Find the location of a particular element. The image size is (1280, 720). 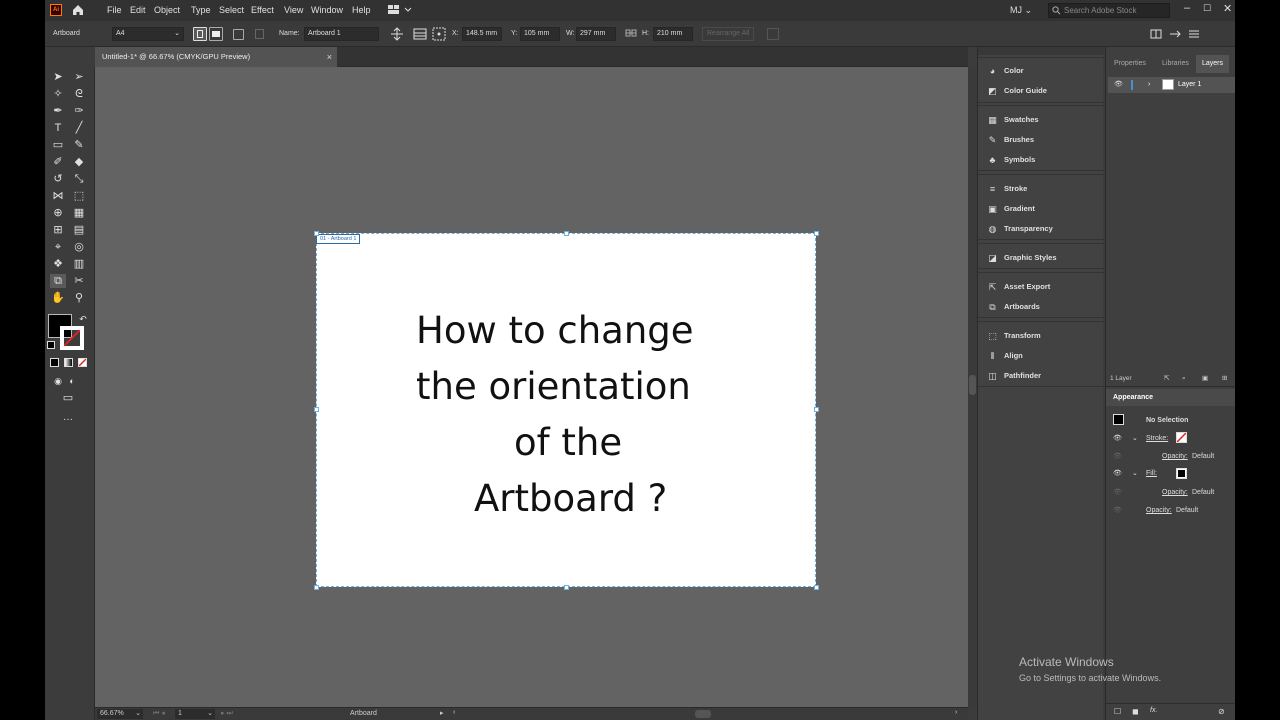

next-artboard-icon: ▸ ⏭ is located at coordinates (227, 713).